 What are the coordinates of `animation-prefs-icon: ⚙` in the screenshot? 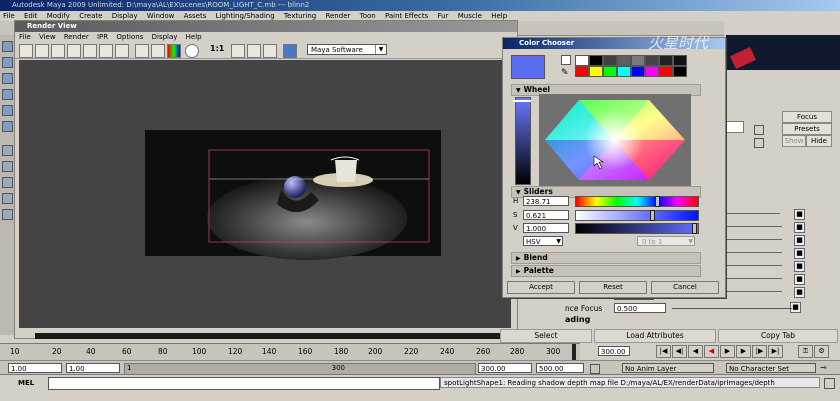 It's located at (821, 351).